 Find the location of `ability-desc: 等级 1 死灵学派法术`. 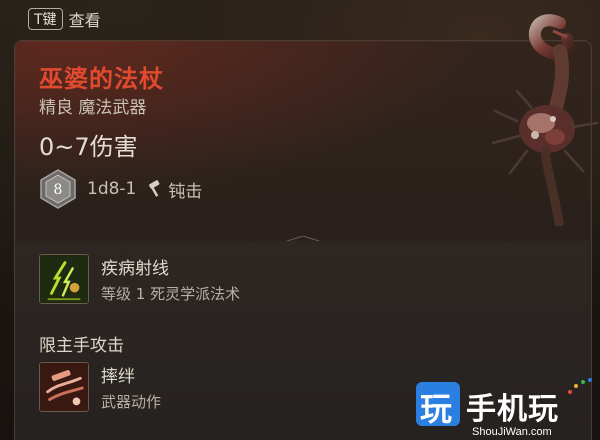

ability-desc: 等级 1 死灵学派法术 is located at coordinates (171, 294).